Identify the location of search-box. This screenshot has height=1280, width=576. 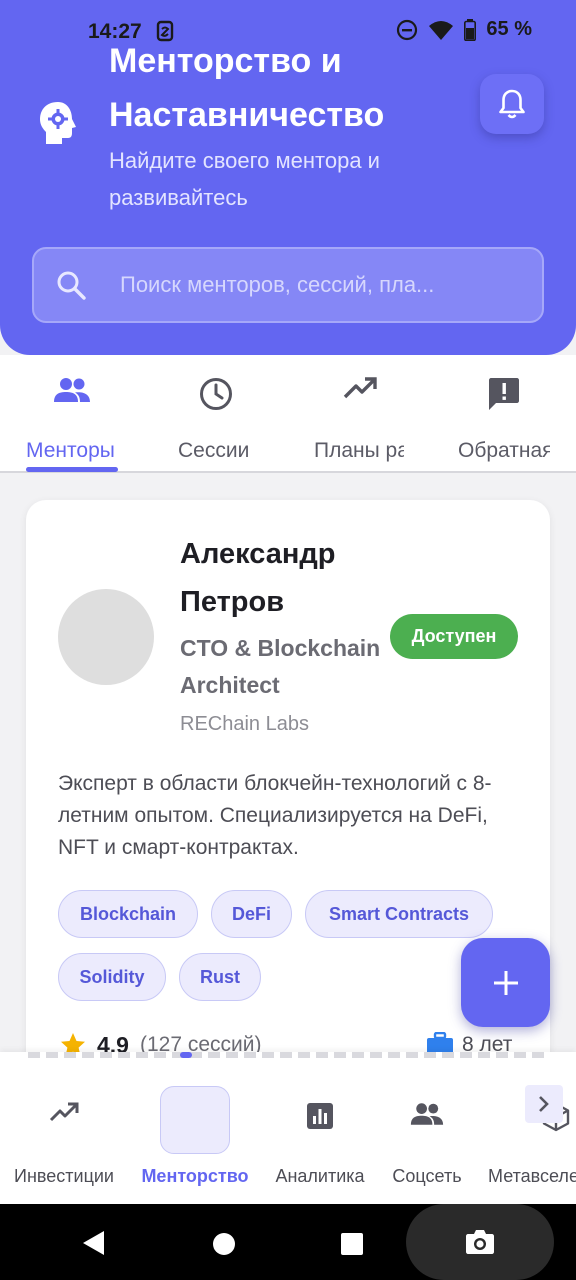
(288, 285).